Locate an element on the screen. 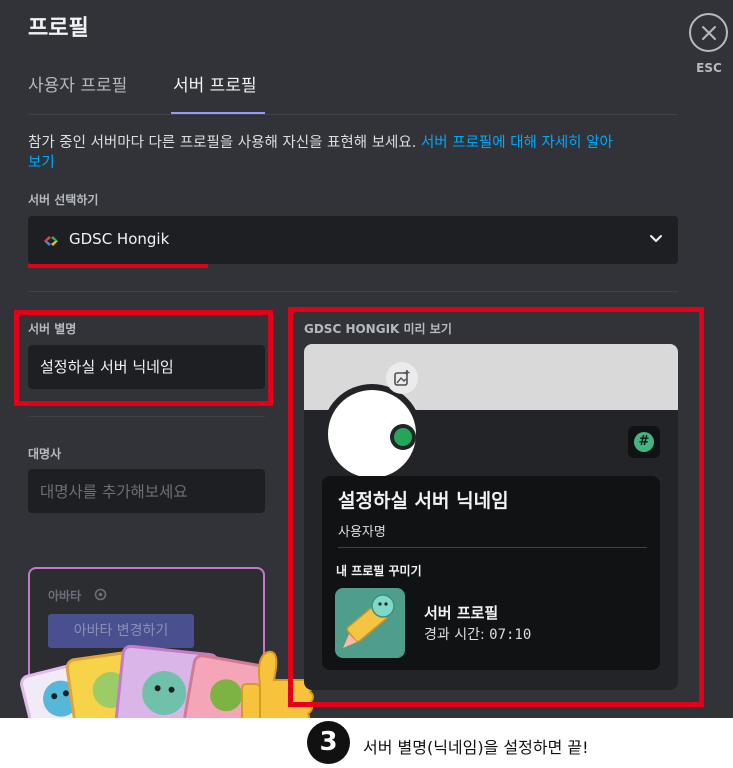 The height and width of the screenshot is (768, 733). close-icon is located at coordinates (708, 32).